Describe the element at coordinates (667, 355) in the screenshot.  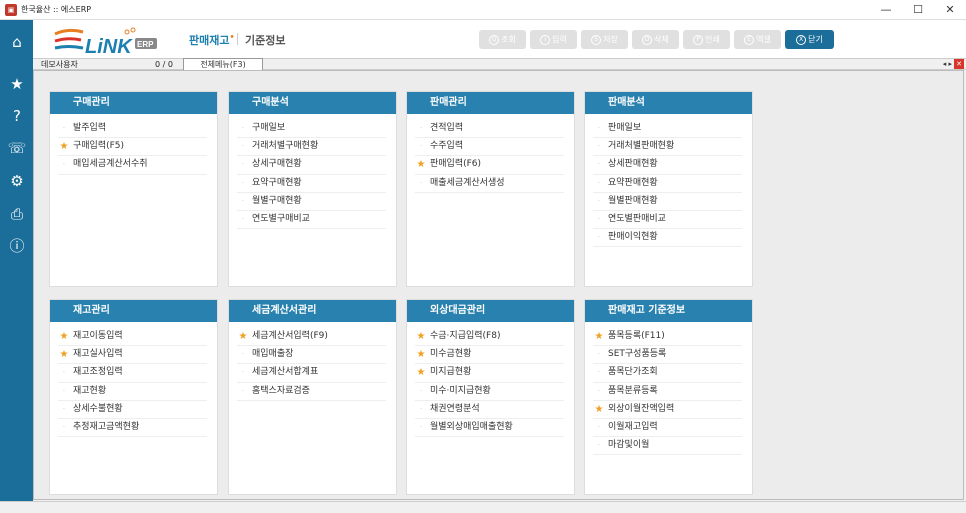
I see `menu-item: · SET구성품등록` at that location.